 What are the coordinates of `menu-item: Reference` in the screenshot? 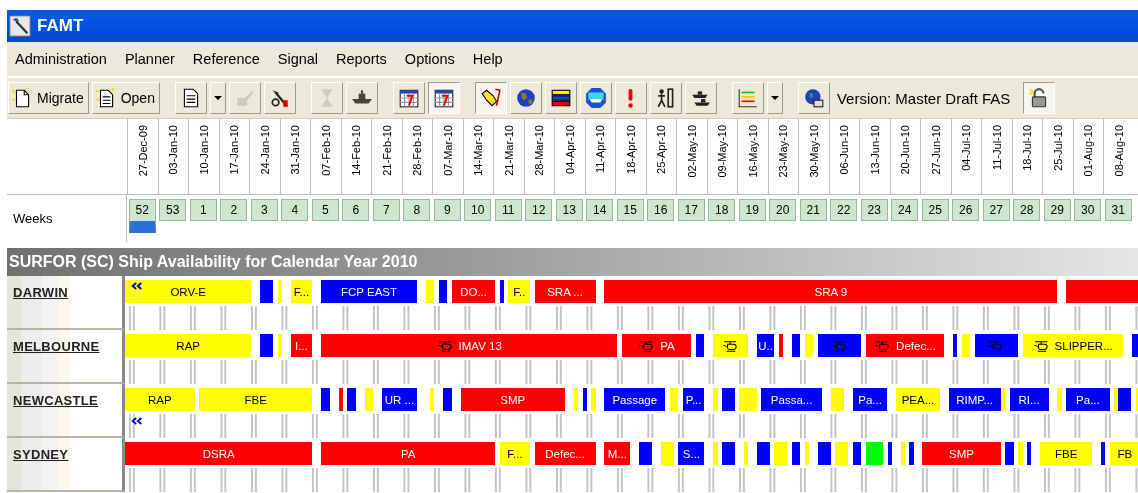 It's located at (226, 59).